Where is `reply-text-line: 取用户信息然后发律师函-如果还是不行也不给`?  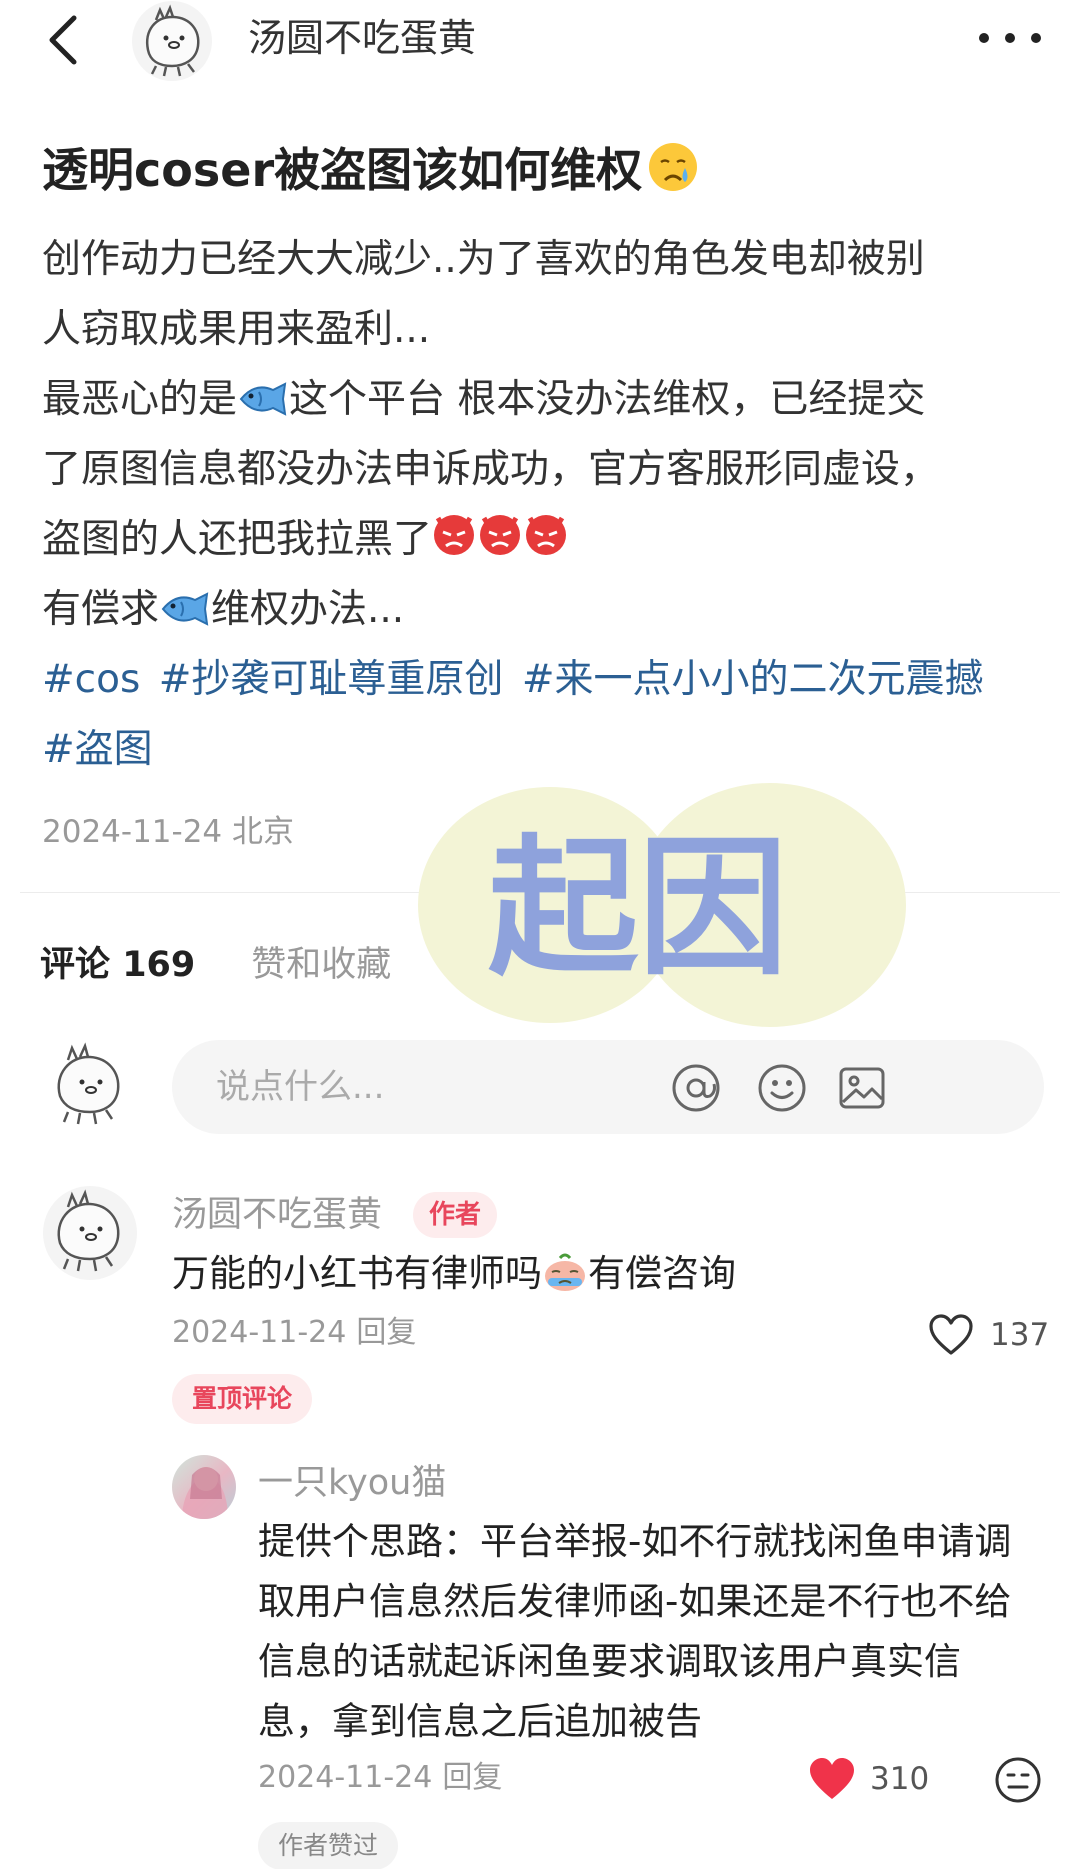
reply-text-line: 取用户信息然后发律师函-如果还是不行也不给 is located at coordinates (635, 1601).